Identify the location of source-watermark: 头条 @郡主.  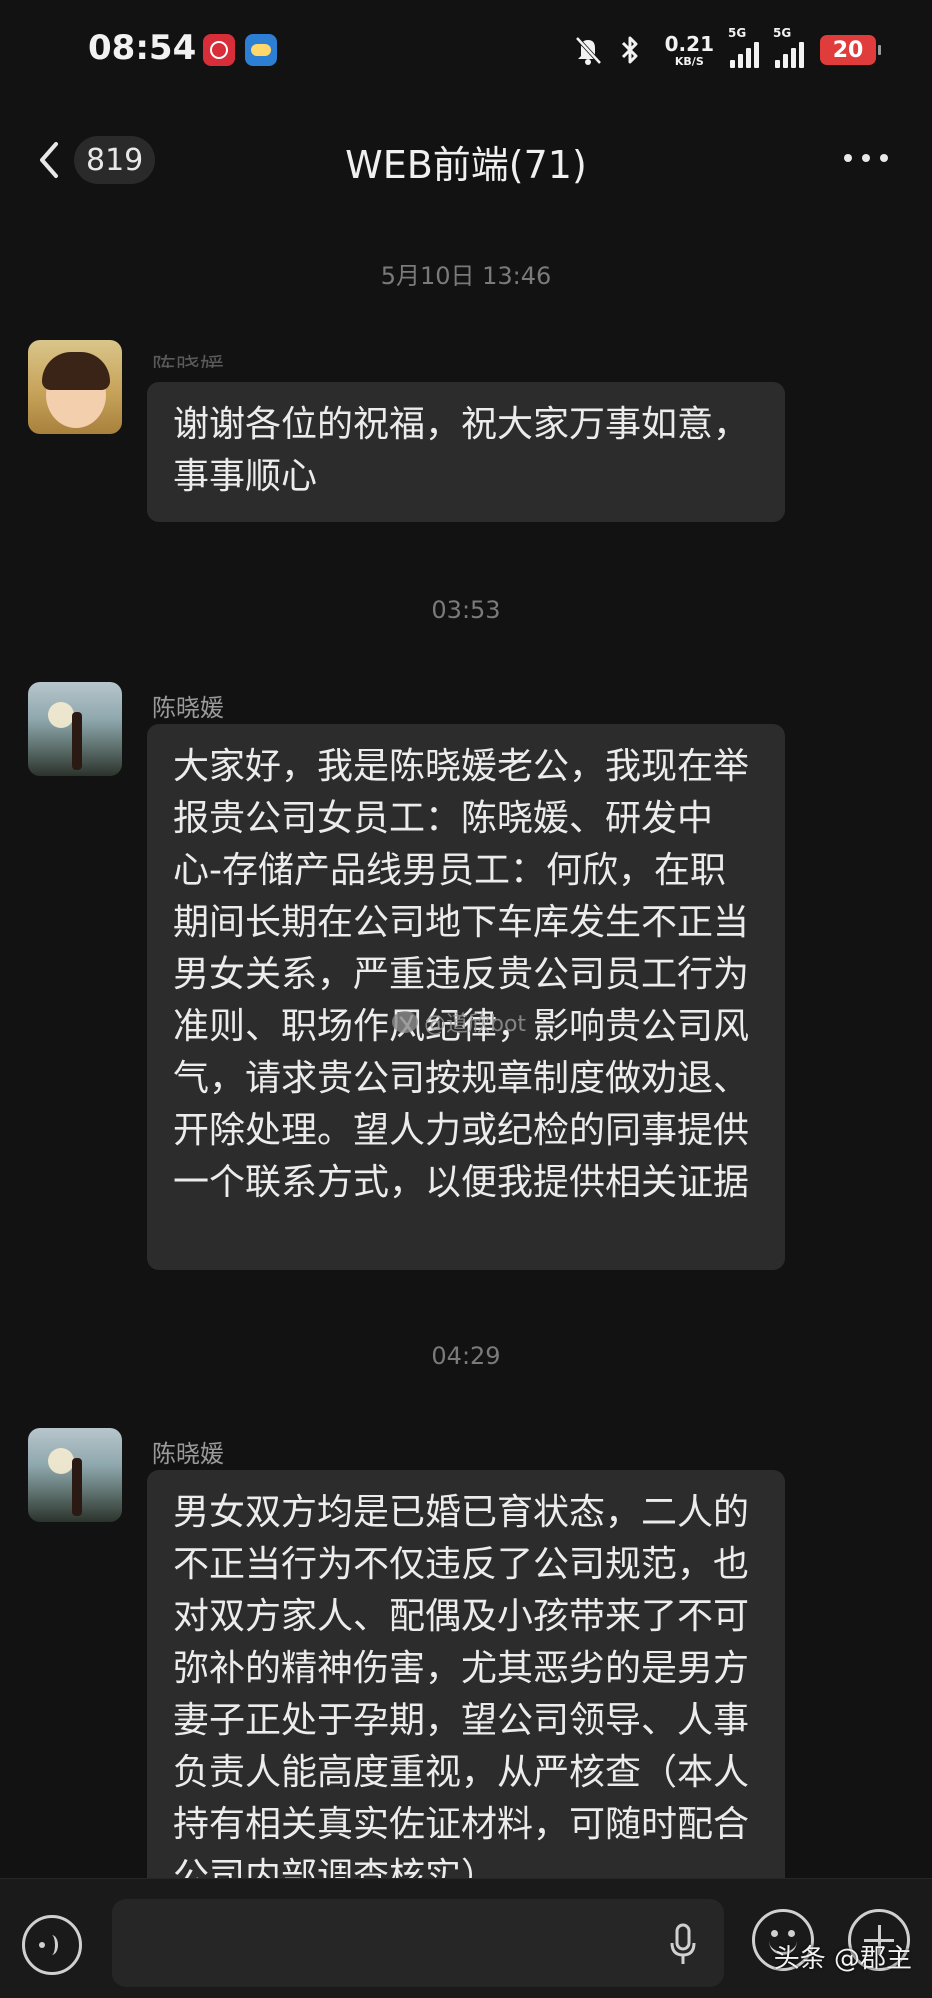
(842, 1959).